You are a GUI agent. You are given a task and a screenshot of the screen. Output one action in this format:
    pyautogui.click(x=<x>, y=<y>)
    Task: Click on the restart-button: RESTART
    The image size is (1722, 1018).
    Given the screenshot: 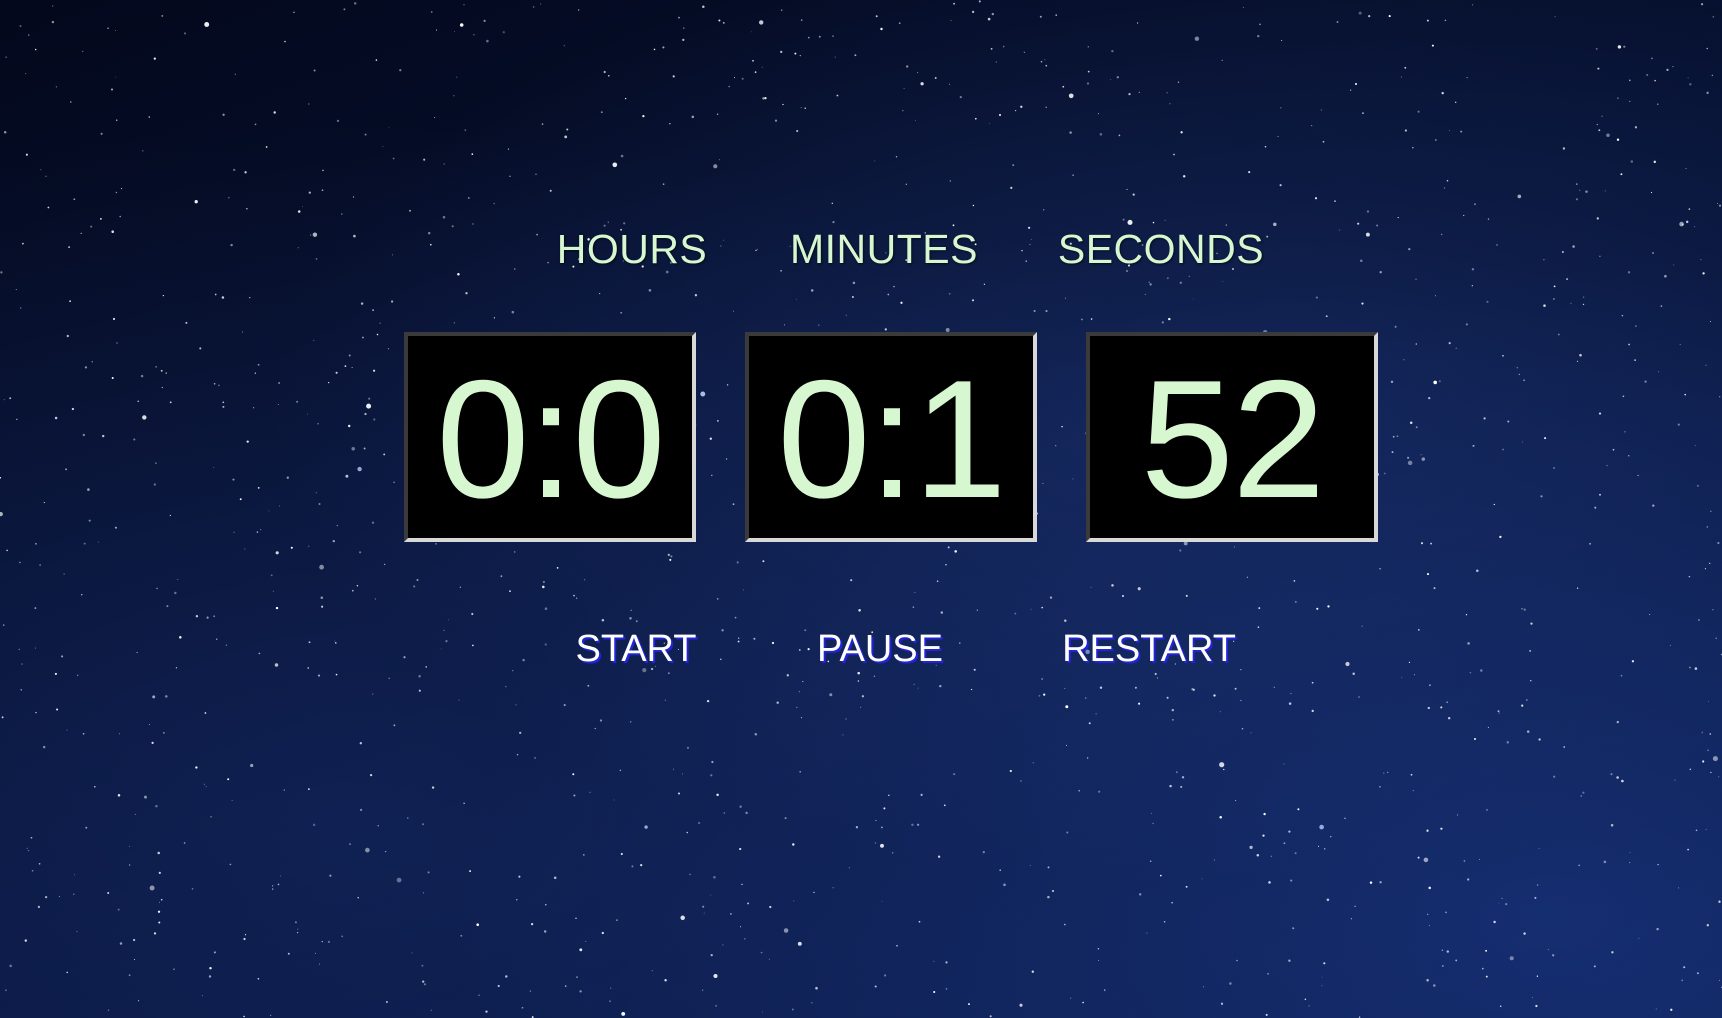 What is the action you would take?
    pyautogui.click(x=1149, y=649)
    